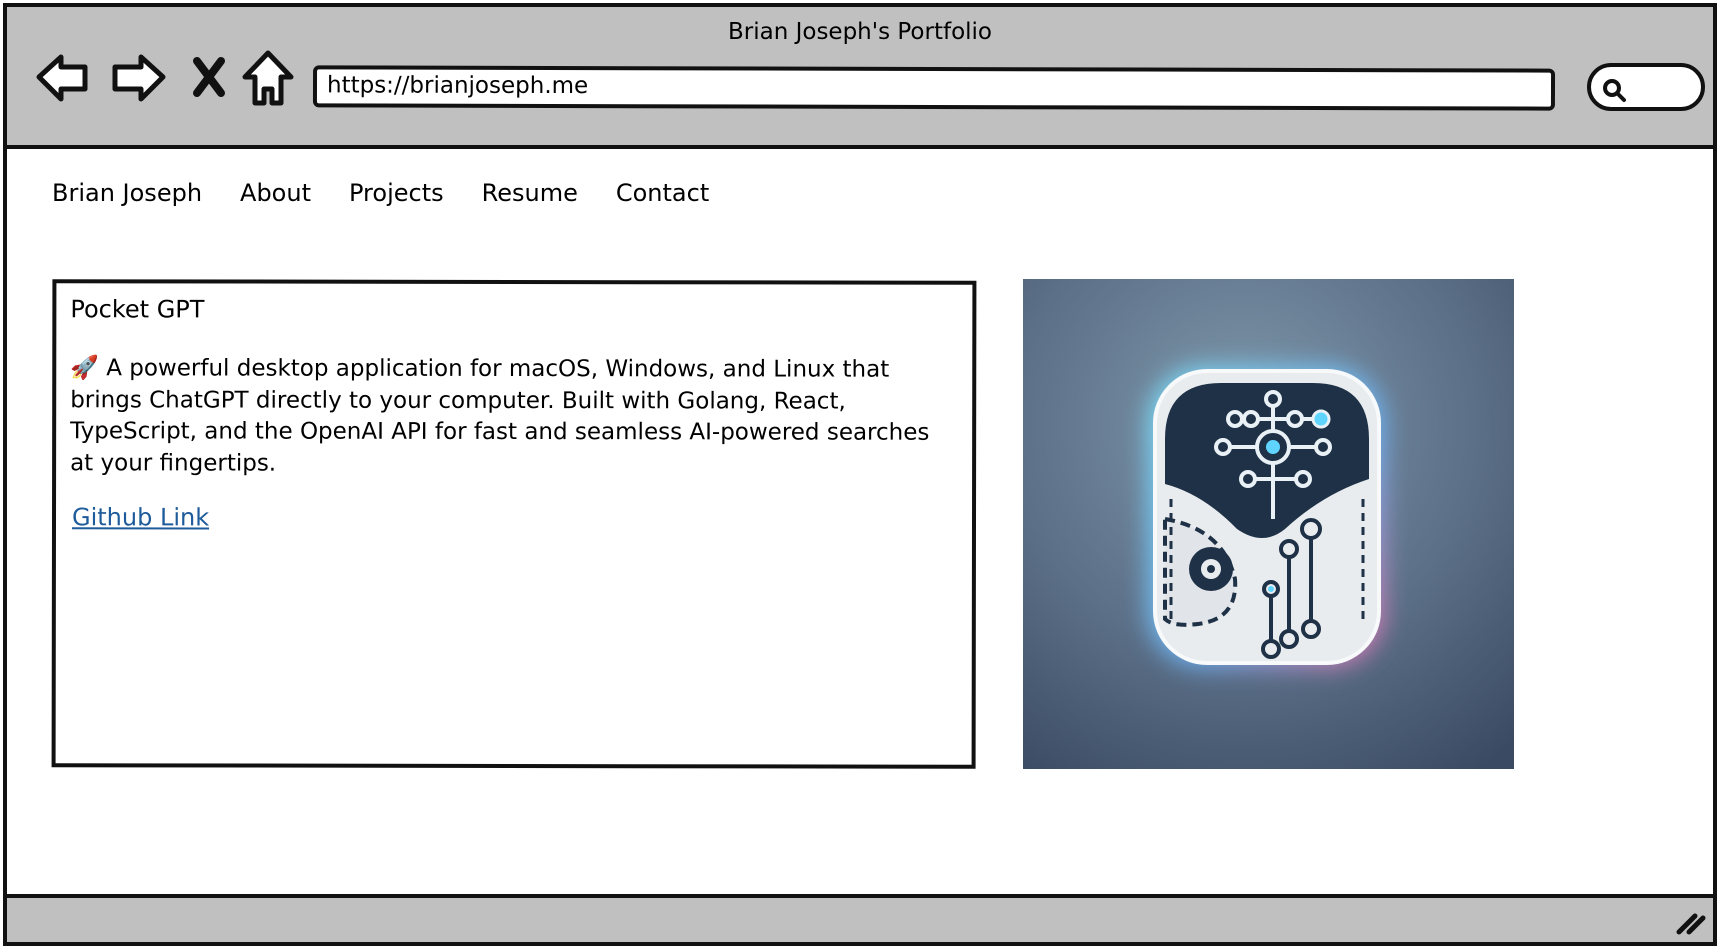 Image resolution: width=1724 pixels, height=952 pixels. I want to click on status-bar, so click(860, 918).